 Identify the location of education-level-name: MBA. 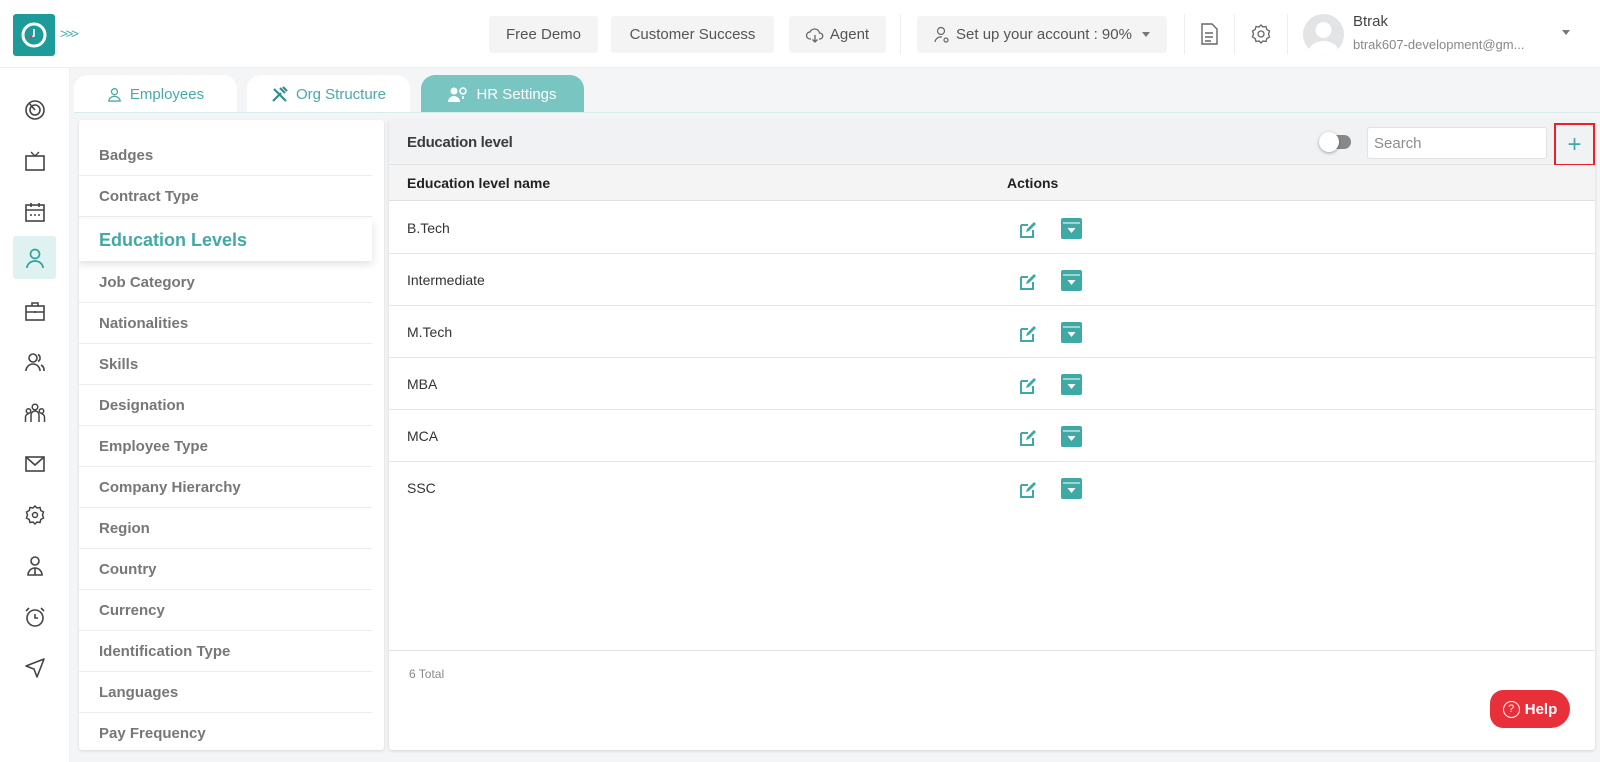
(422, 384).